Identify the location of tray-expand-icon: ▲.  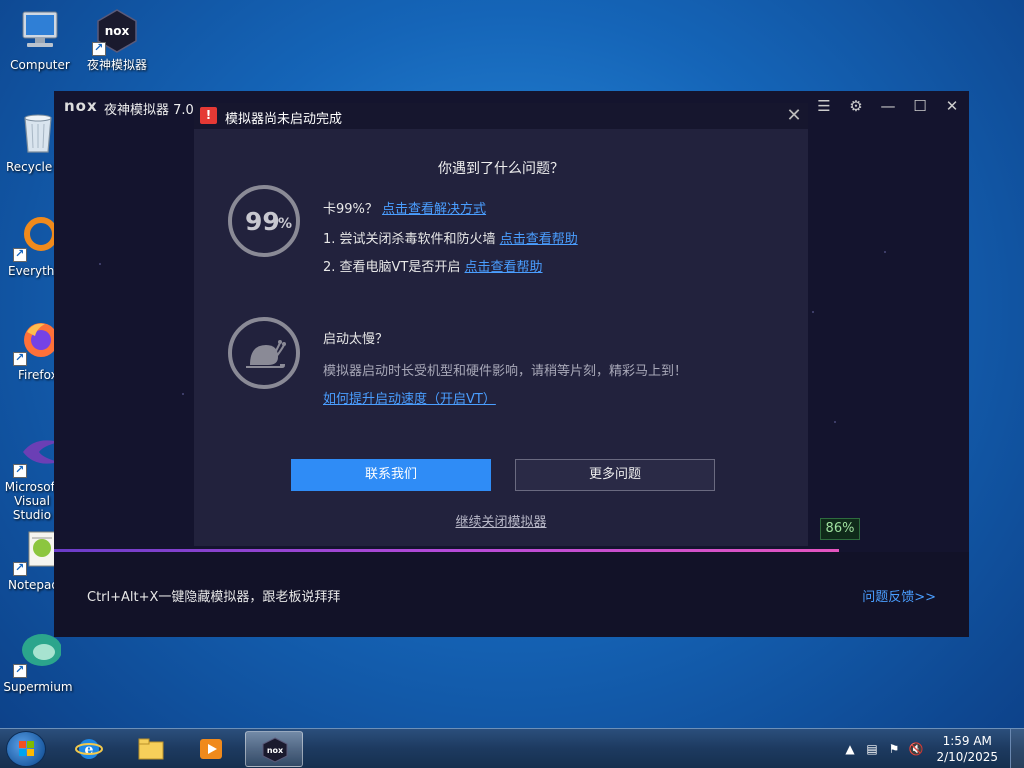
(850, 749).